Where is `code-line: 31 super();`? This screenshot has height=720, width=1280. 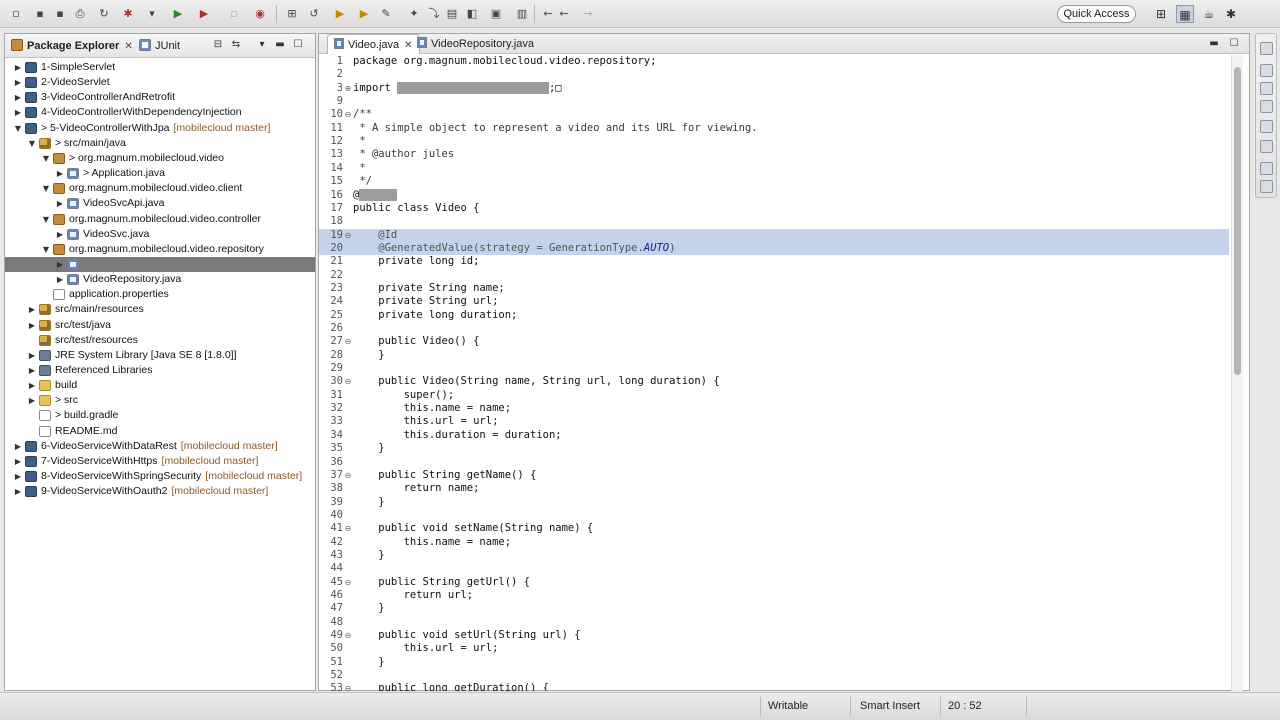 code-line: 31 super(); is located at coordinates (774, 395).